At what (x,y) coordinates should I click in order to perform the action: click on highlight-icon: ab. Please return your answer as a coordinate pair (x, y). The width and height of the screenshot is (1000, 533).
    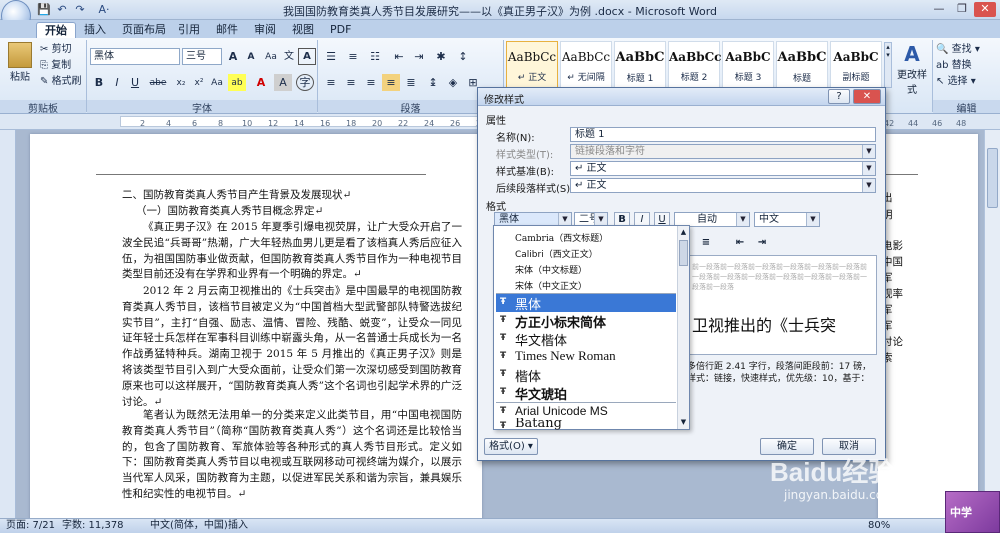
    Looking at the image, I should click on (237, 82).